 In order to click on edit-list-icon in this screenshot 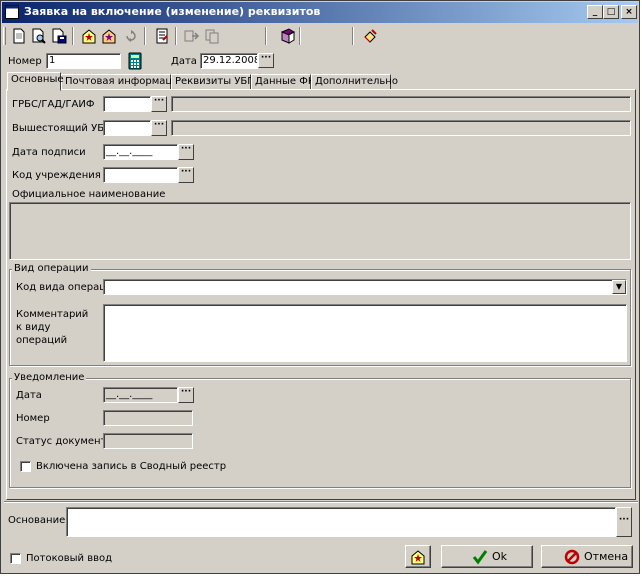, I will do `click(162, 36)`.